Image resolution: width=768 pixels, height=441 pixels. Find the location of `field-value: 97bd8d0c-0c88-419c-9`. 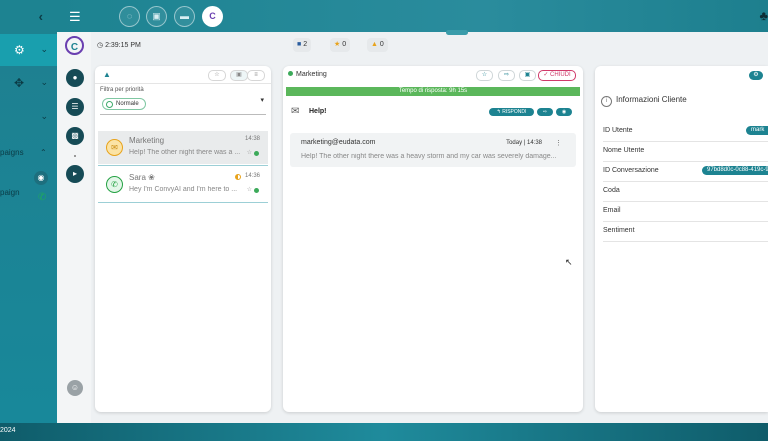

field-value: 97bd8d0c-0c88-419c-9 is located at coordinates (735, 170).